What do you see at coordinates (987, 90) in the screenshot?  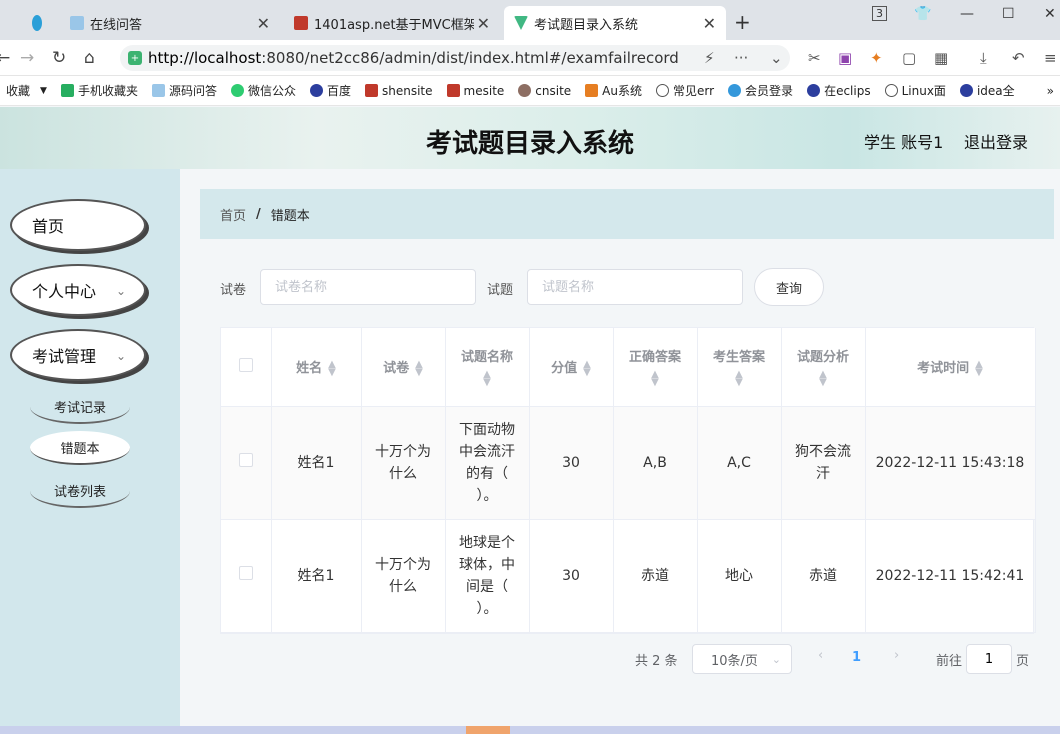 I see `bookmark-item: idea全` at bounding box center [987, 90].